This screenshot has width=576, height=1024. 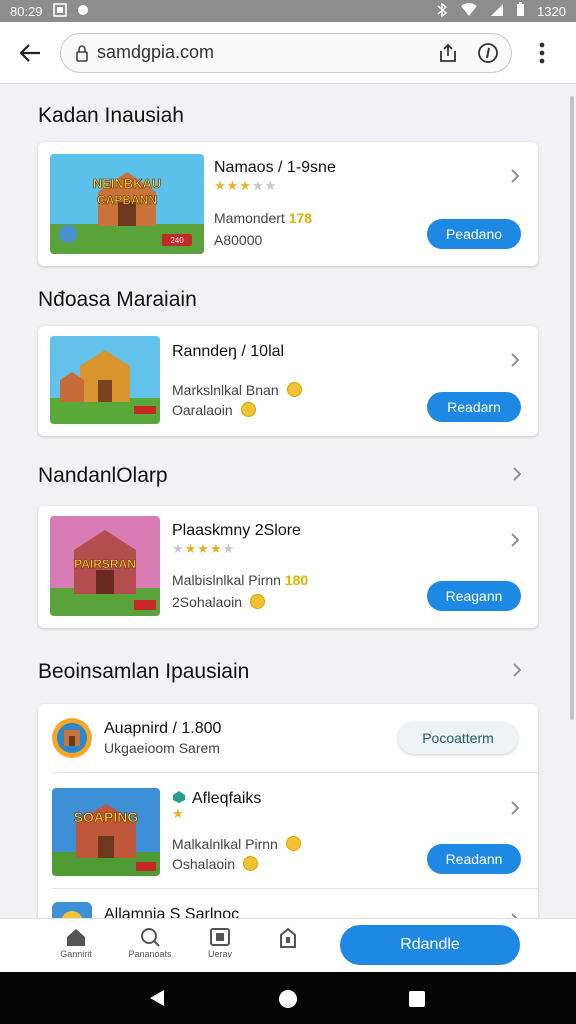 I want to click on app-sub-meta: 2Sohalaoin, so click(x=219, y=602).